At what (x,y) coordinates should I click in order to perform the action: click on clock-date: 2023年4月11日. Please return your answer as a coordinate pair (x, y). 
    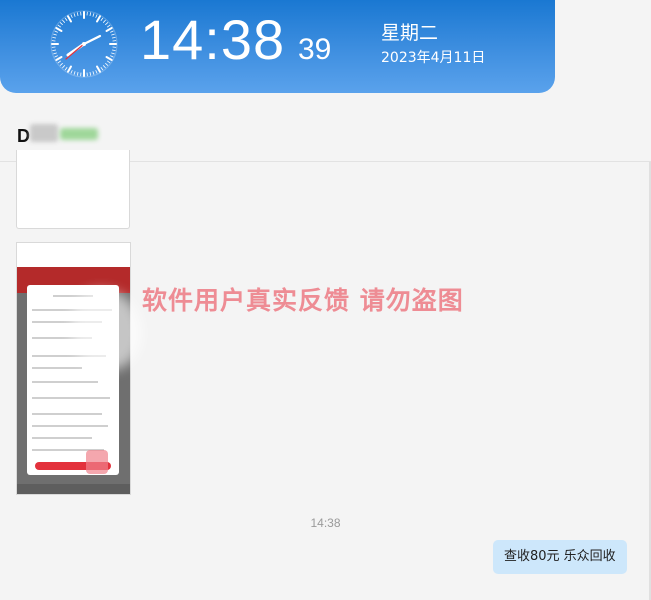
    Looking at the image, I should click on (433, 58).